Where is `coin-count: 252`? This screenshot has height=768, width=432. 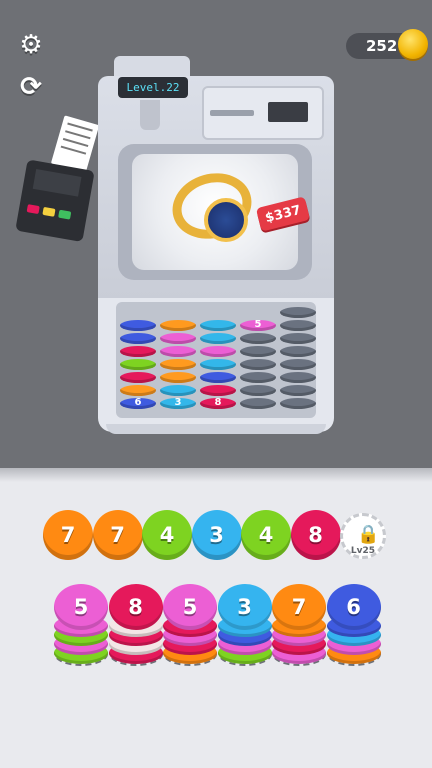 coin-count: 252 is located at coordinates (382, 46).